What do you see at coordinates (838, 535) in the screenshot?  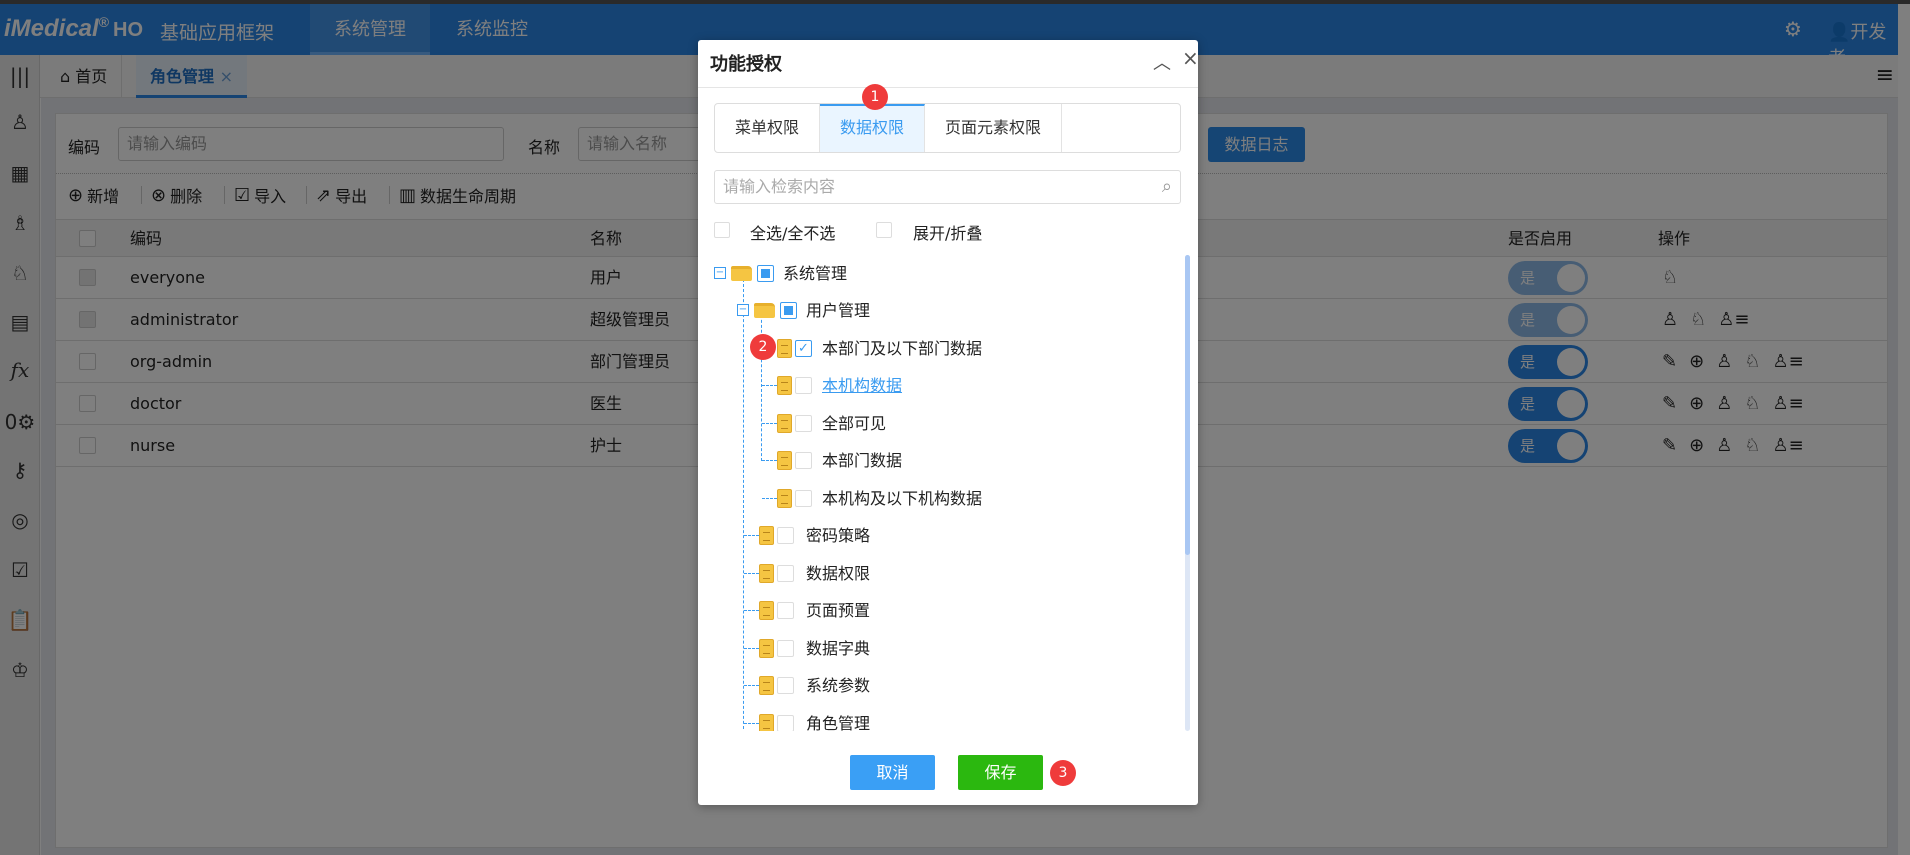 I see `tree-node-label: 密码策略` at bounding box center [838, 535].